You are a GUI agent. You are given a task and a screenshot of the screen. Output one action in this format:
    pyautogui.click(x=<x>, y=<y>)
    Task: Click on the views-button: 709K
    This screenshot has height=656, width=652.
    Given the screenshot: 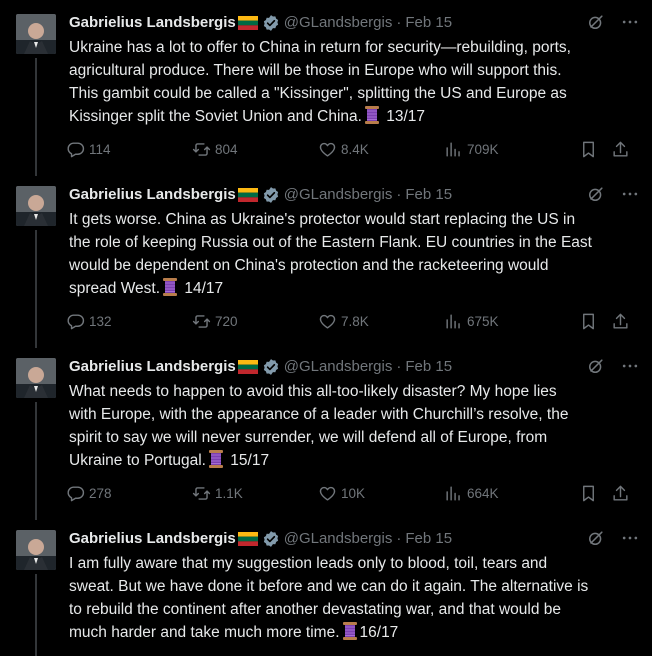 What is the action you would take?
    pyautogui.click(x=511, y=149)
    